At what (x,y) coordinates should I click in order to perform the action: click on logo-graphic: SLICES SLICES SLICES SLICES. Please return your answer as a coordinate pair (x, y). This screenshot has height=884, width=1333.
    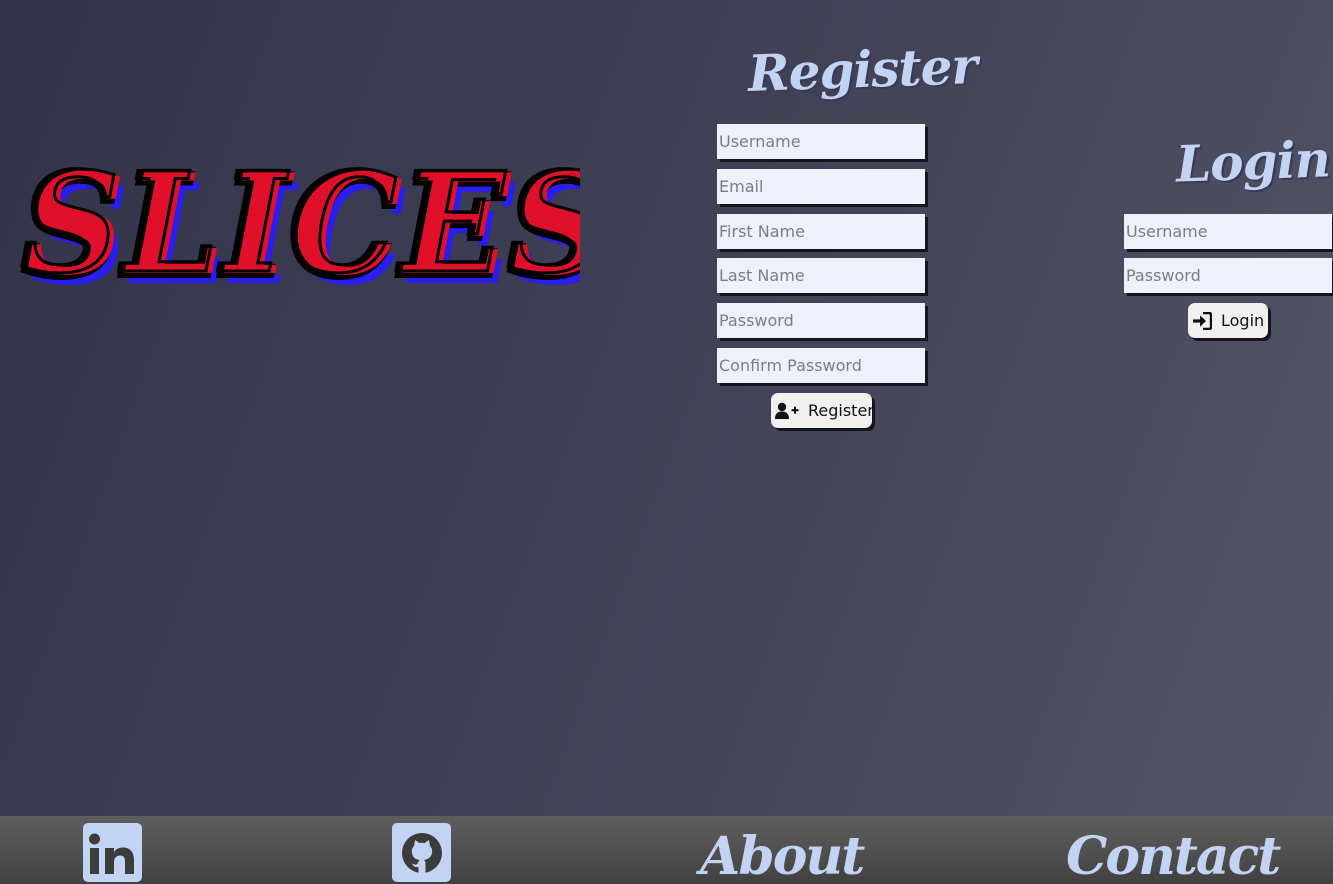
    Looking at the image, I should click on (300, 228).